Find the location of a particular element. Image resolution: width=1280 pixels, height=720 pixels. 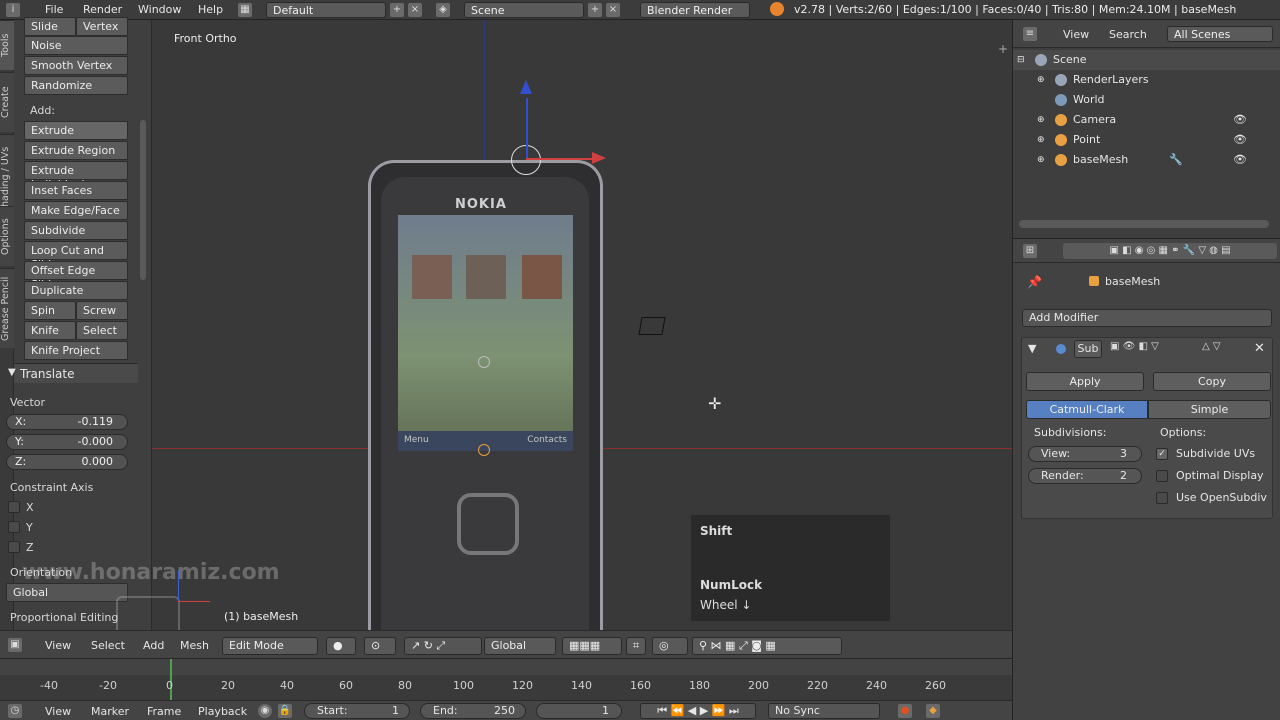

smooth-vertex-button: Smooth Vertex is located at coordinates (76, 65).